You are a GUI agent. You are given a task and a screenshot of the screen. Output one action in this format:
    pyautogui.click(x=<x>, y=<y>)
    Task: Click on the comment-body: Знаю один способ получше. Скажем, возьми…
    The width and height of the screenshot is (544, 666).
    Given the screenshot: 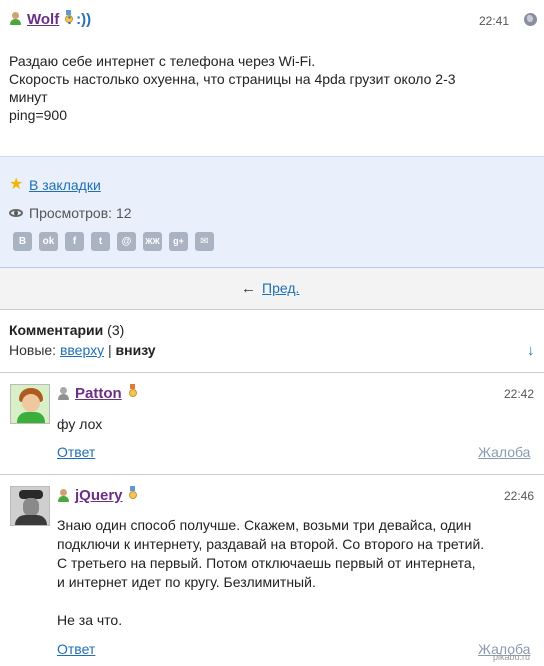 What is the action you would take?
    pyautogui.click(x=270, y=573)
    